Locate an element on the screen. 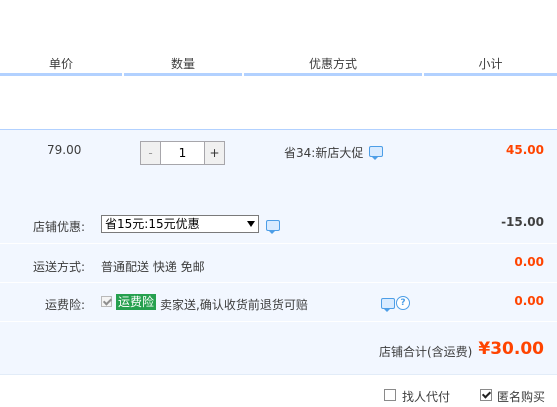  insurance-tag: 运费险 is located at coordinates (136, 302).